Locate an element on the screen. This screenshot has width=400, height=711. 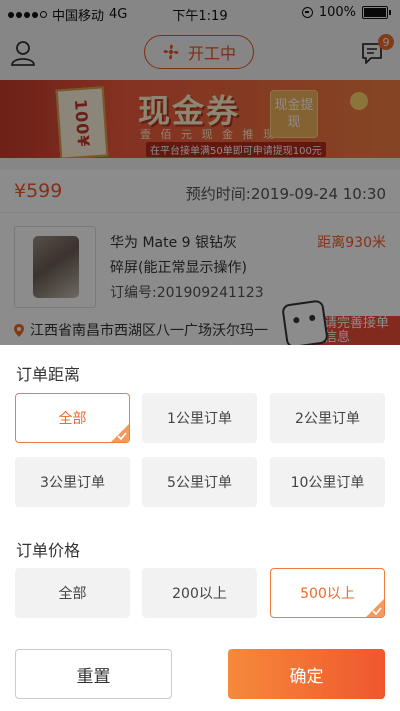
distance-option-all: 全部 is located at coordinates (72, 418).